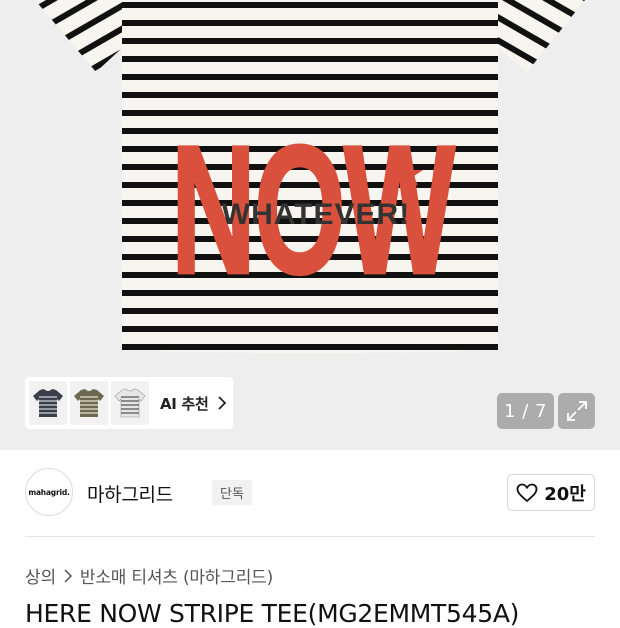 This screenshot has width=620, height=628. I want to click on left-sleeve, so click(78, 36).